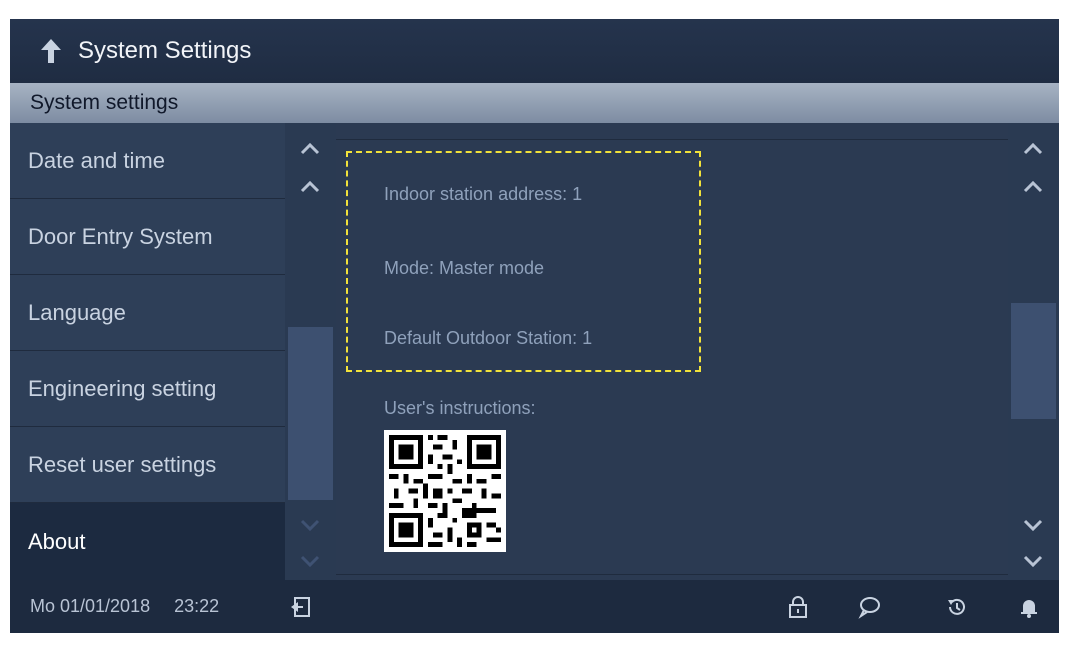  I want to click on status-date: Mo 01/01/2018, so click(90, 606).